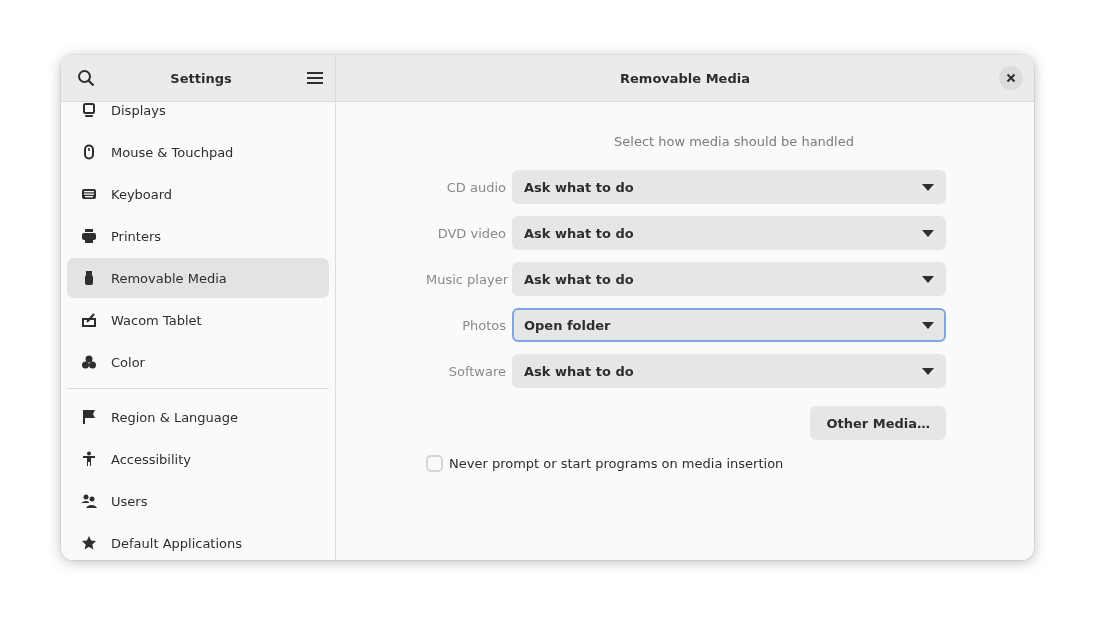 The height and width of the screenshot is (627, 1095). I want to click on printer-icon, so click(89, 236).